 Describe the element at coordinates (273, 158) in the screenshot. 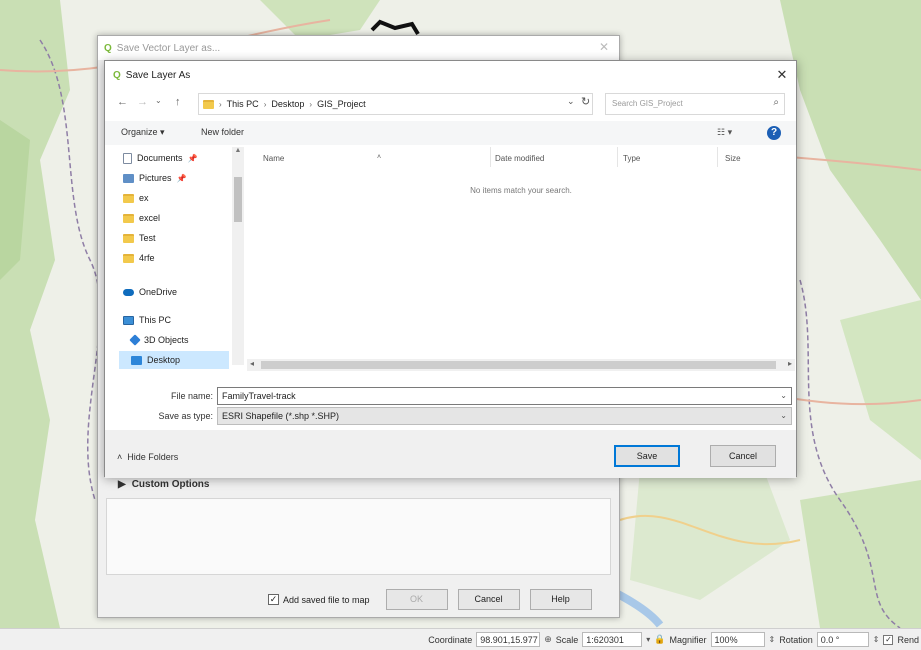

I see `column-name: Name` at that location.